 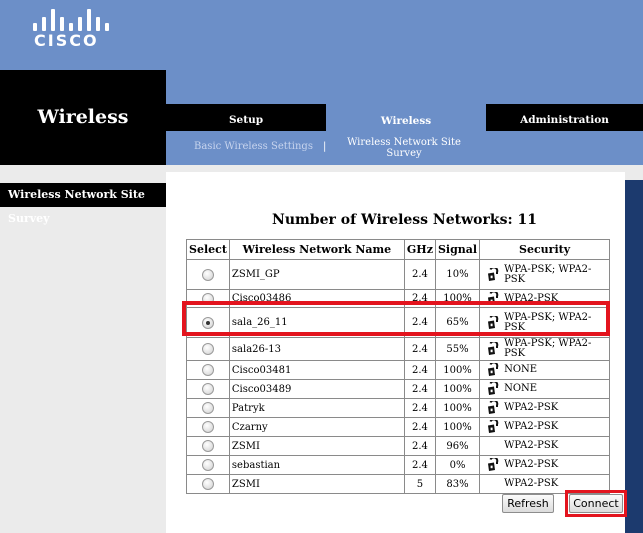 I want to click on right-edge-bar, so click(x=634, y=356).